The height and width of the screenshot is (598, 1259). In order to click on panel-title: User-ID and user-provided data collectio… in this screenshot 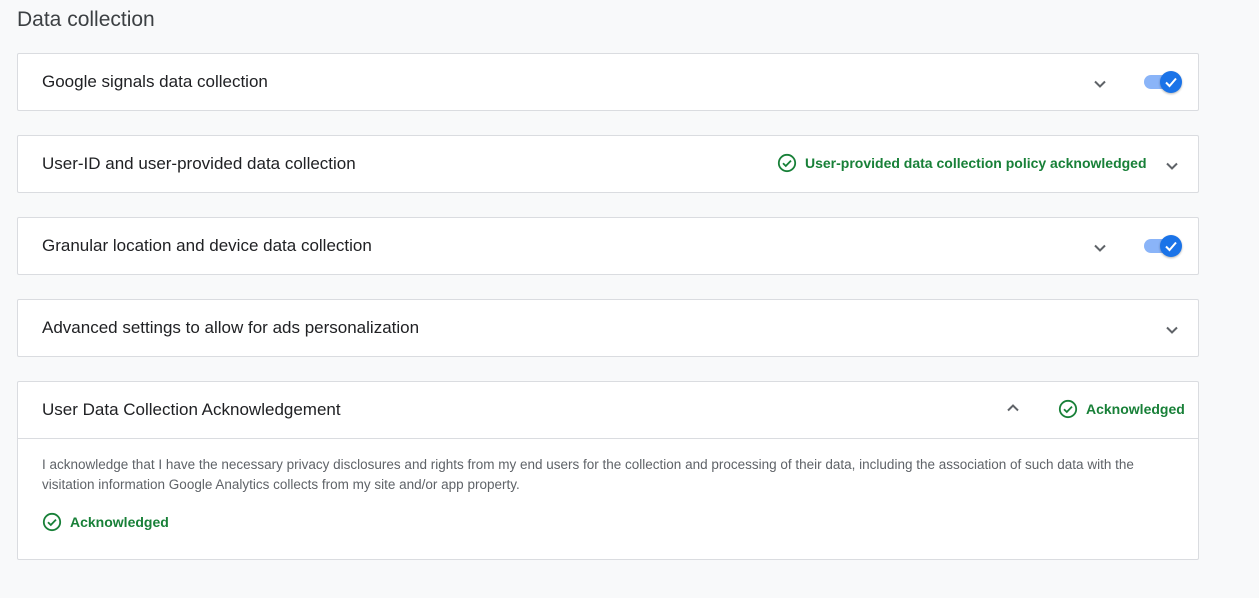, I will do `click(199, 163)`.